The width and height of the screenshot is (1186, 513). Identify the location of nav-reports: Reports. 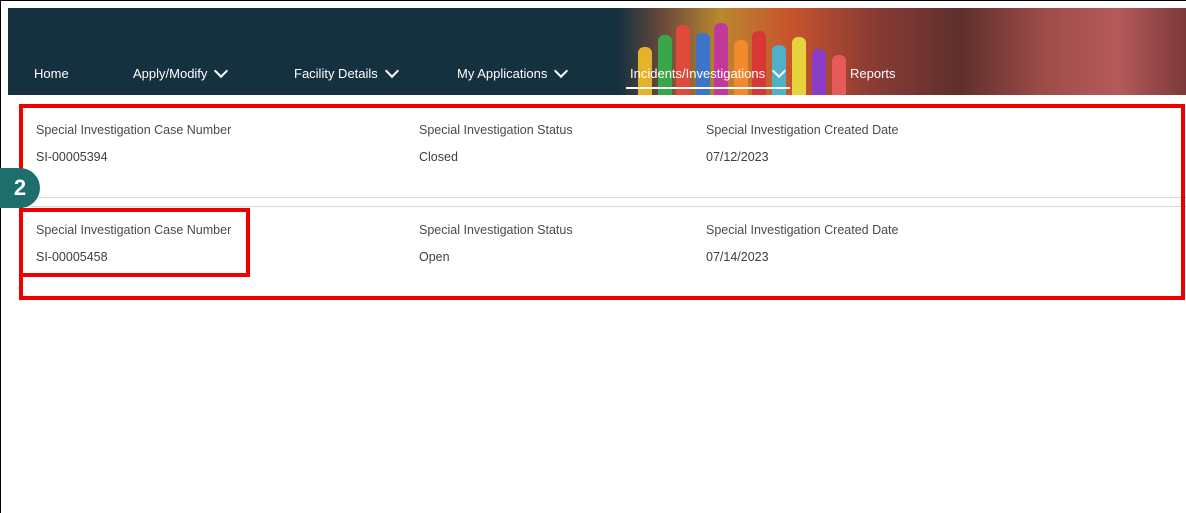
(873, 73).